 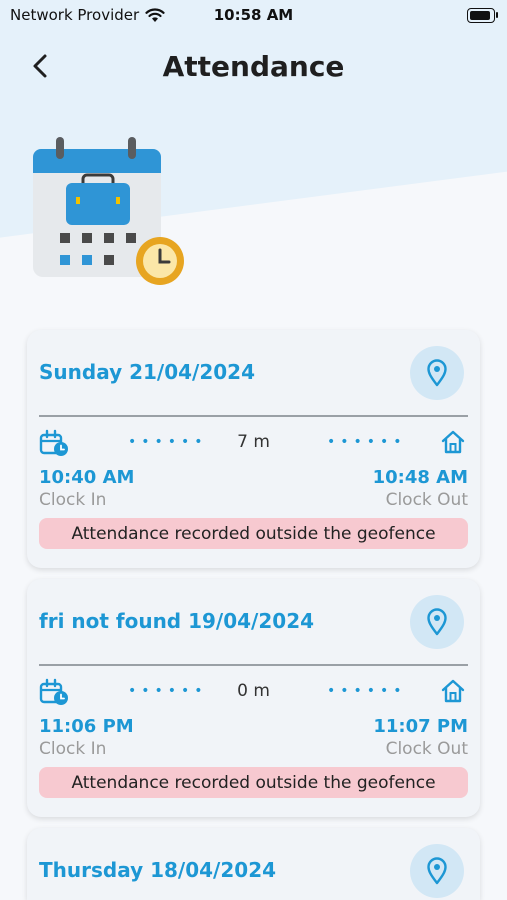 I want to click on duration-label: 0 m, so click(x=253, y=691).